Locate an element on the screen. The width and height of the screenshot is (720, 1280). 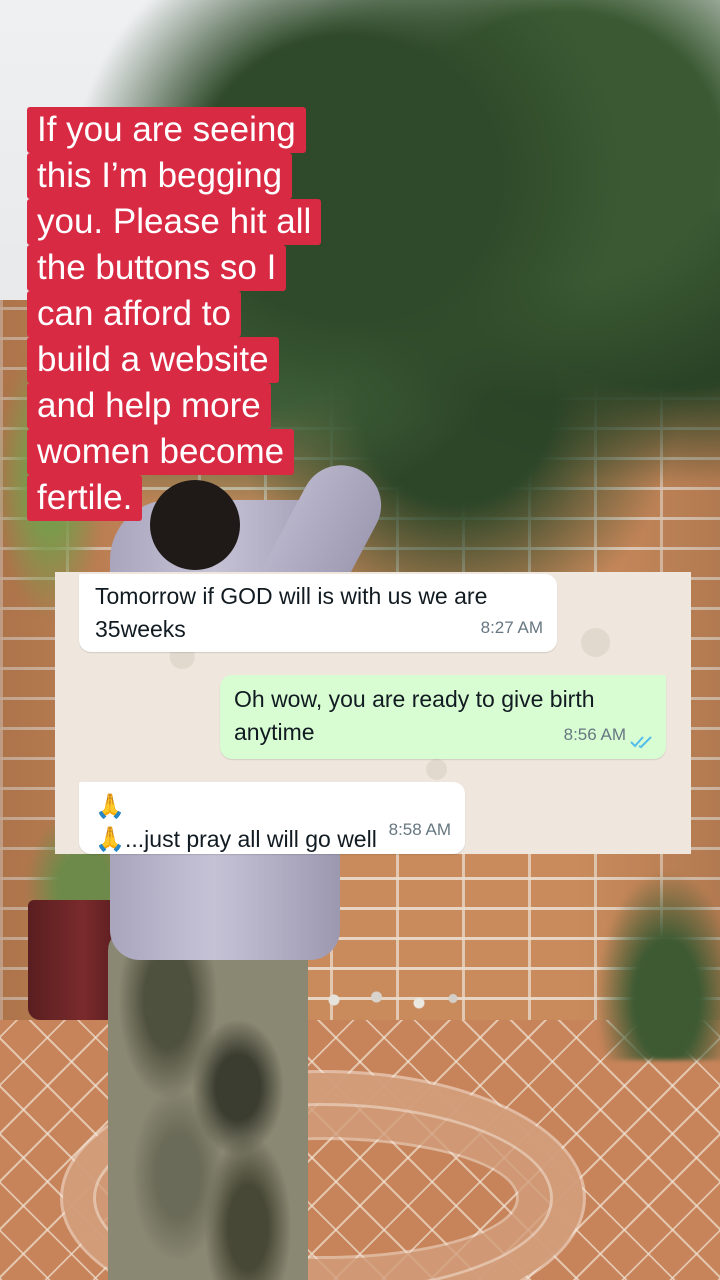
caption-line: fertile. is located at coordinates (85, 498).